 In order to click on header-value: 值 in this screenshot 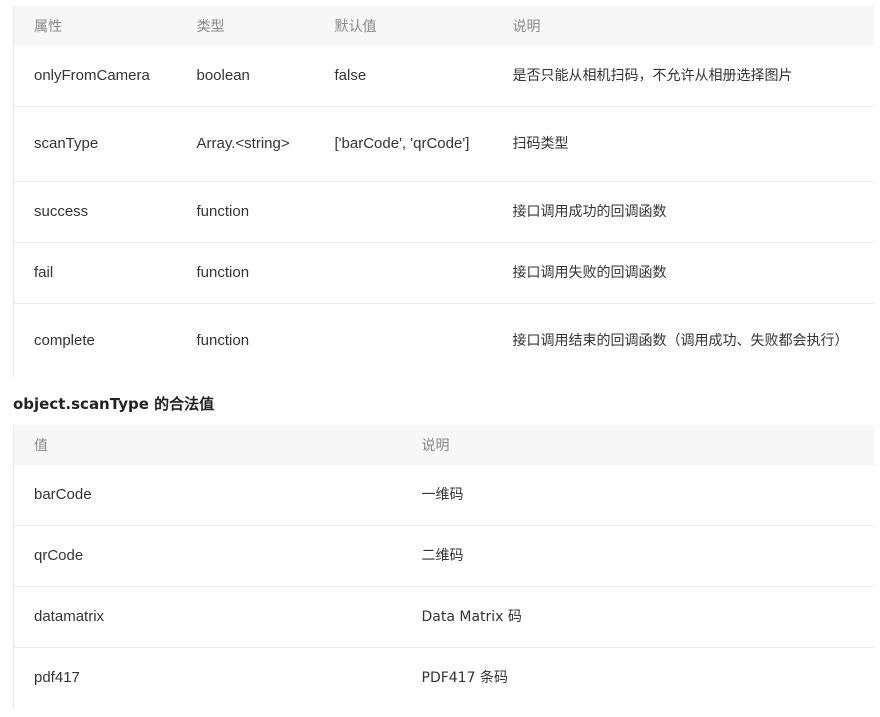, I will do `click(41, 446)`.